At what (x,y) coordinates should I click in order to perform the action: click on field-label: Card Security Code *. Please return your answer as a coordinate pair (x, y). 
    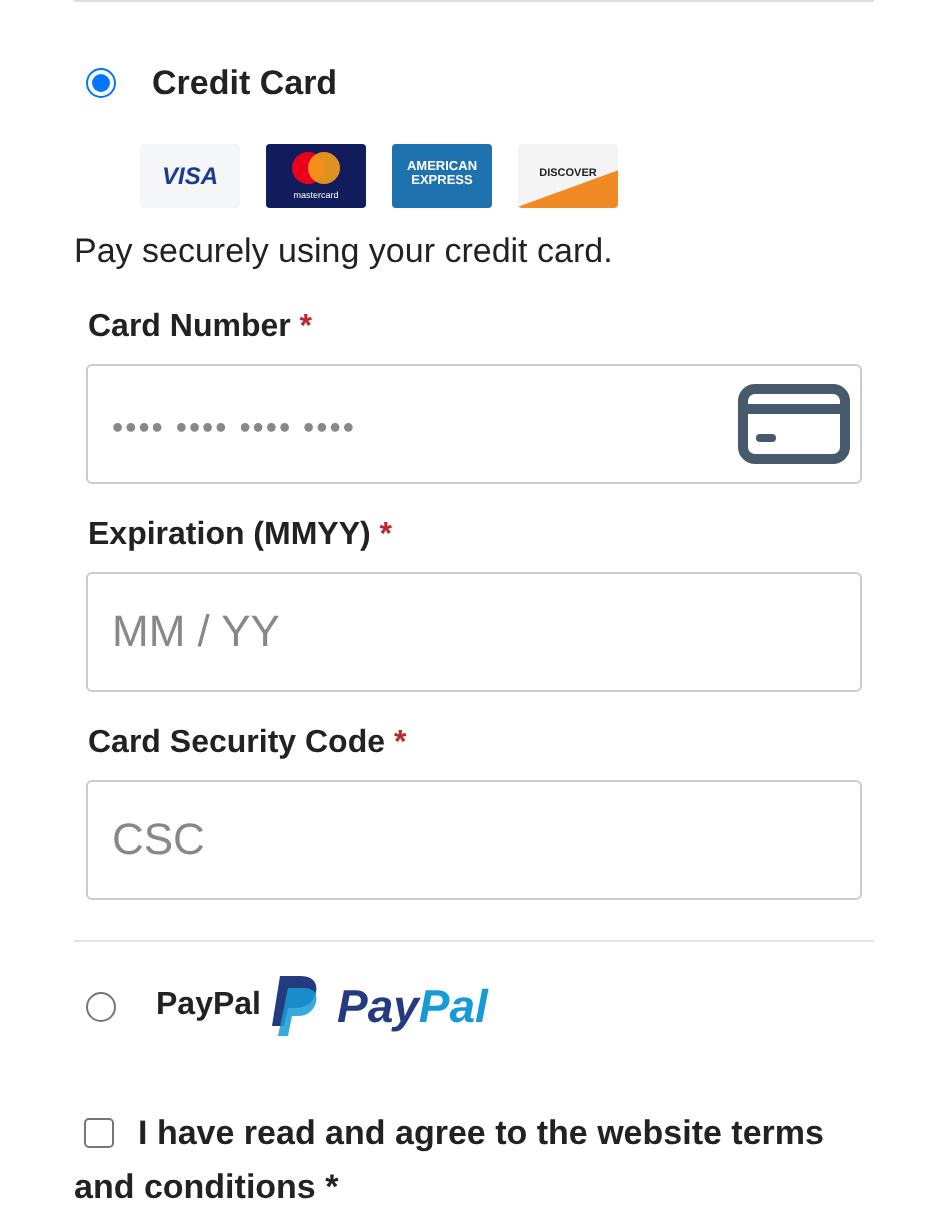
    Looking at the image, I should click on (248, 744).